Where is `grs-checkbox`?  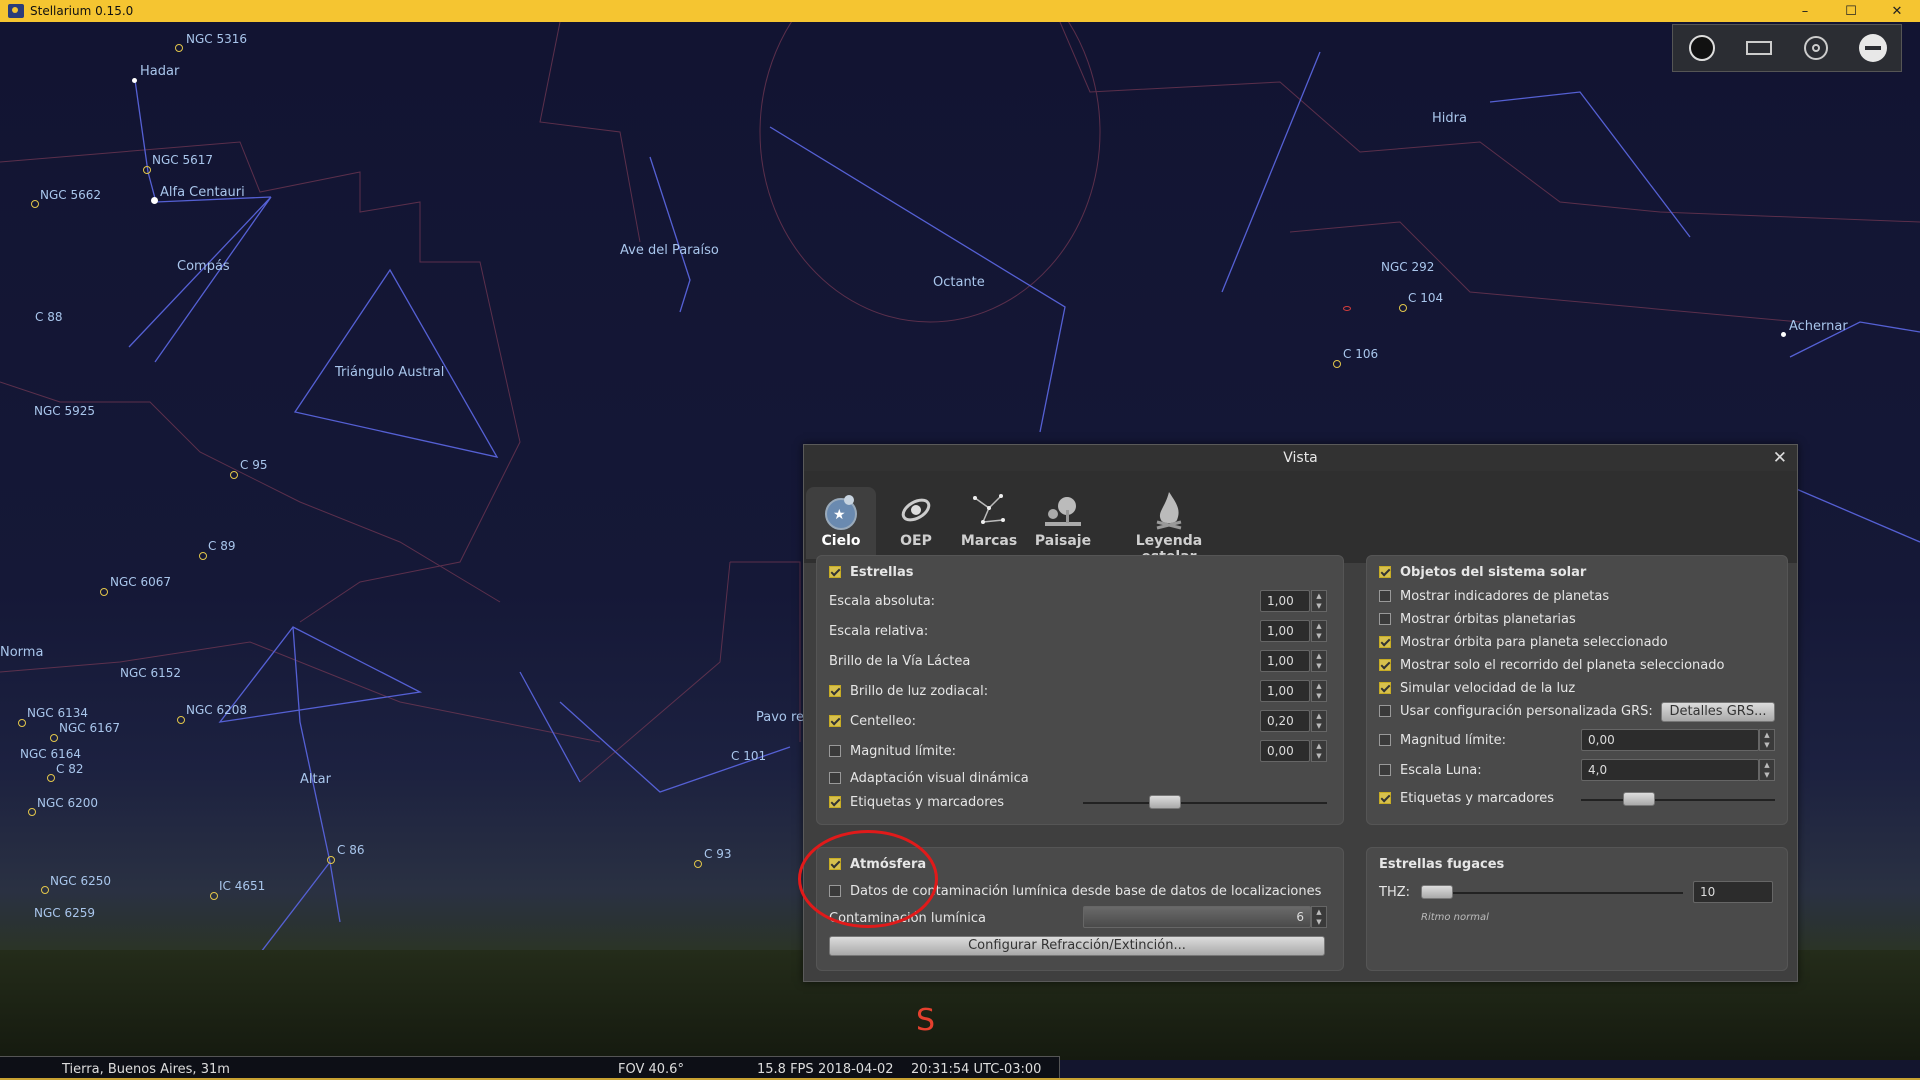 grs-checkbox is located at coordinates (1385, 711).